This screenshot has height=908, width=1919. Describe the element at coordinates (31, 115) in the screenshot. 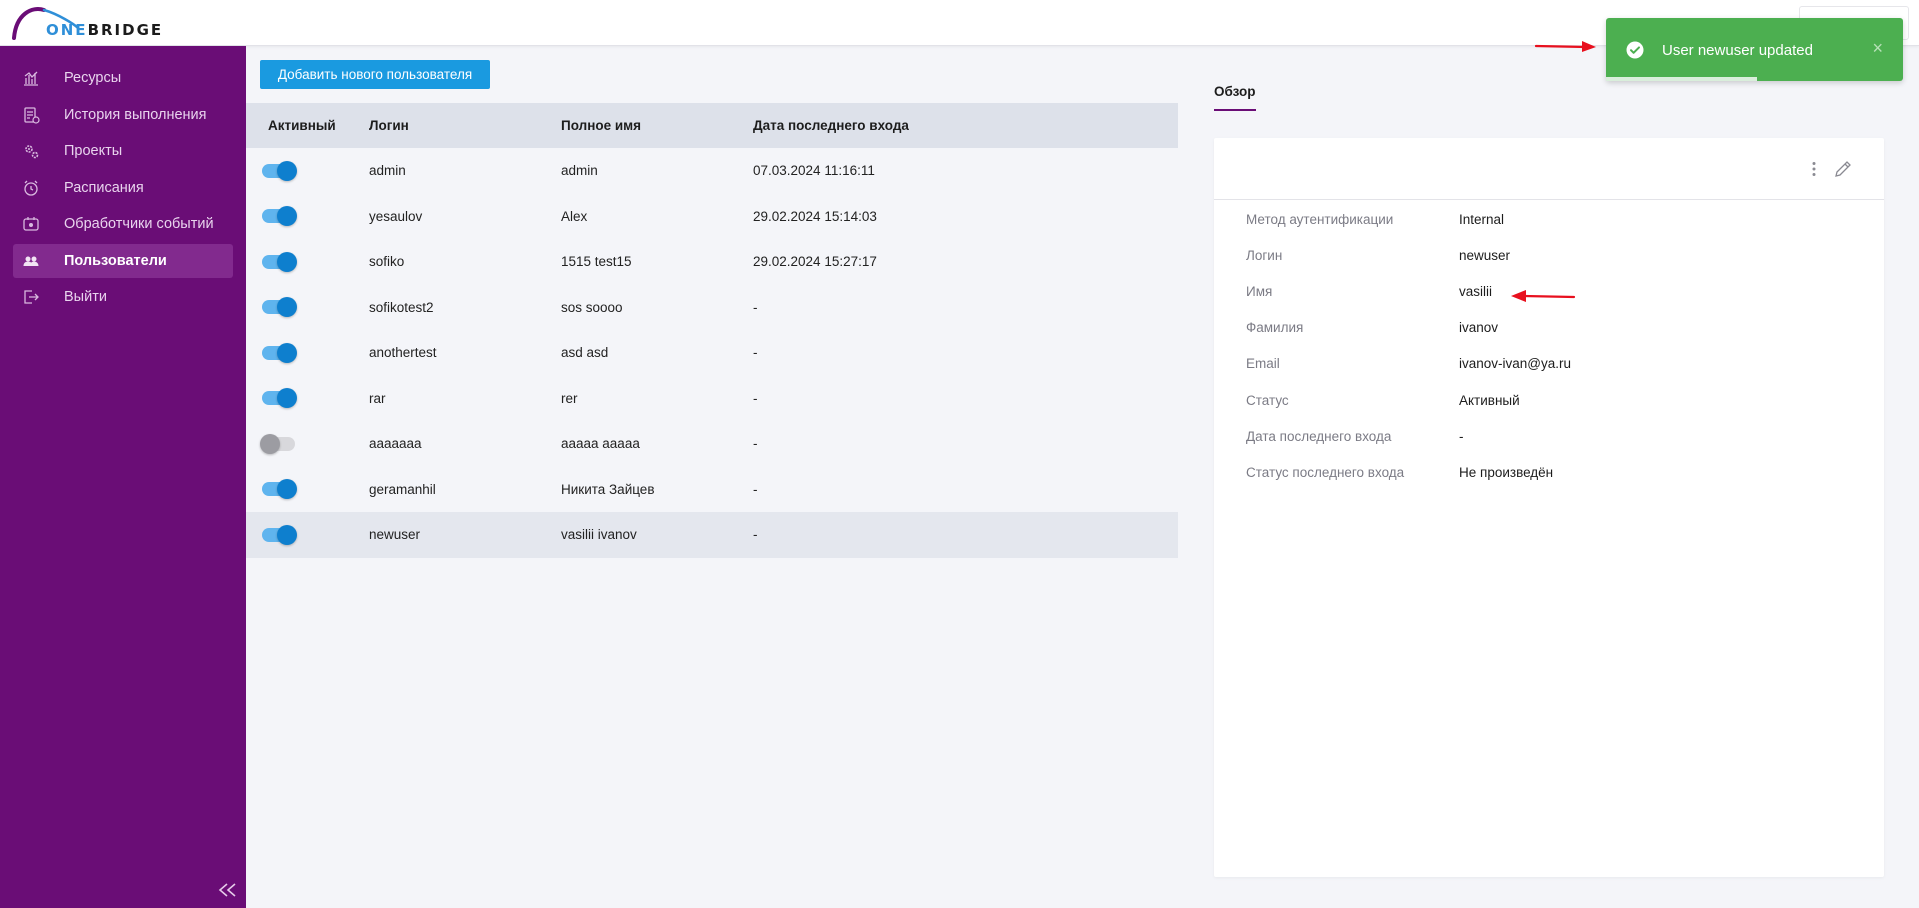

I see `history-doc-icon` at that location.